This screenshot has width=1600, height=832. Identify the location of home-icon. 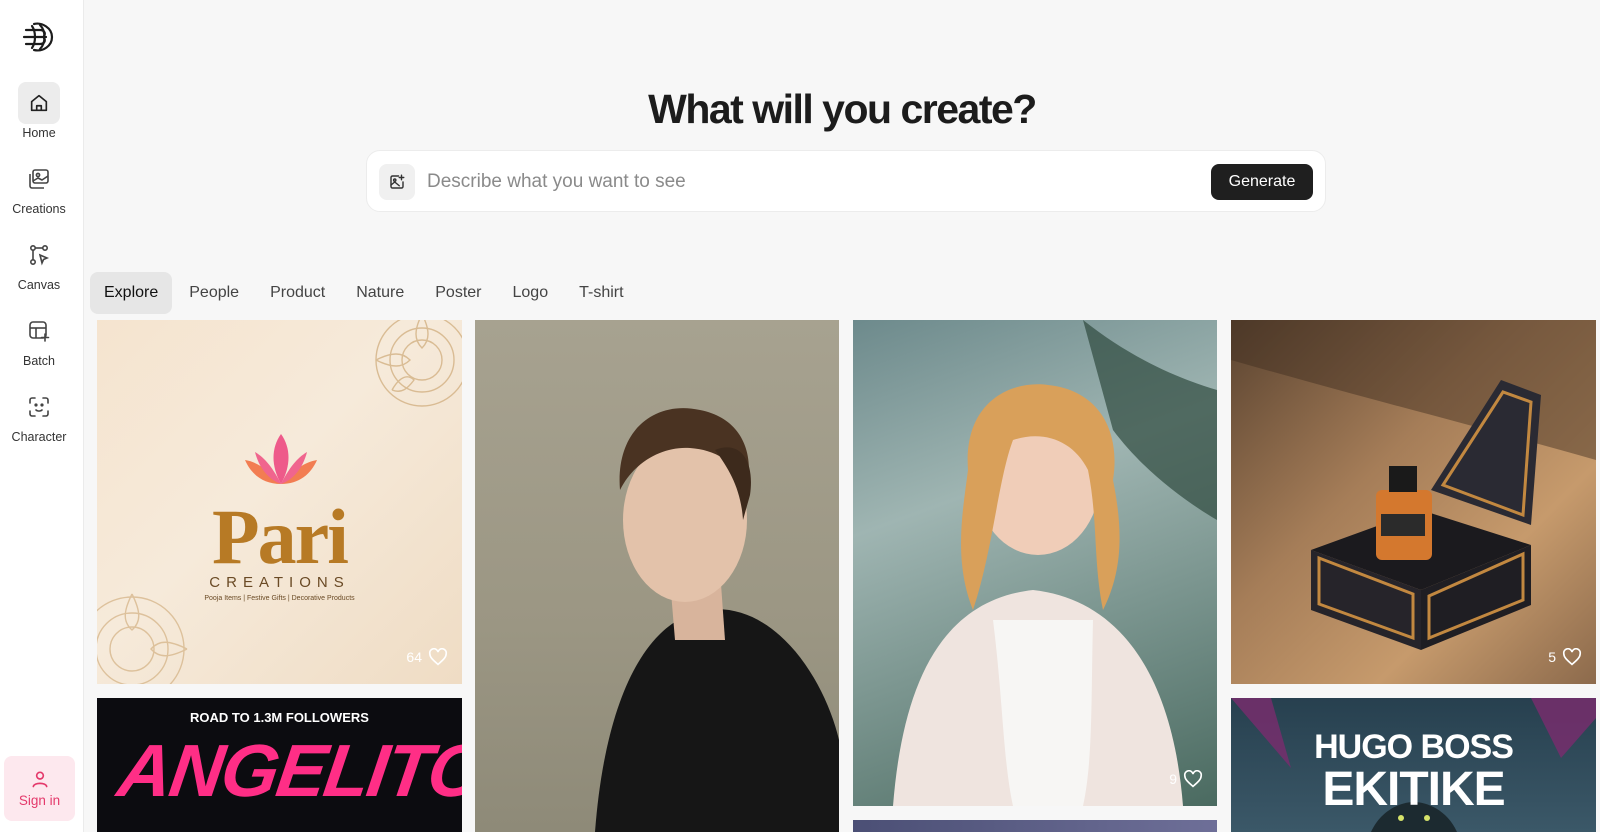
(39, 103).